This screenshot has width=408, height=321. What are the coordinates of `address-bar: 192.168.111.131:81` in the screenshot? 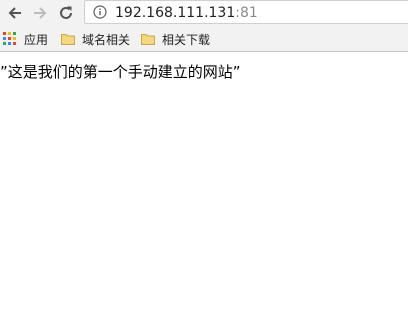 It's located at (246, 12).